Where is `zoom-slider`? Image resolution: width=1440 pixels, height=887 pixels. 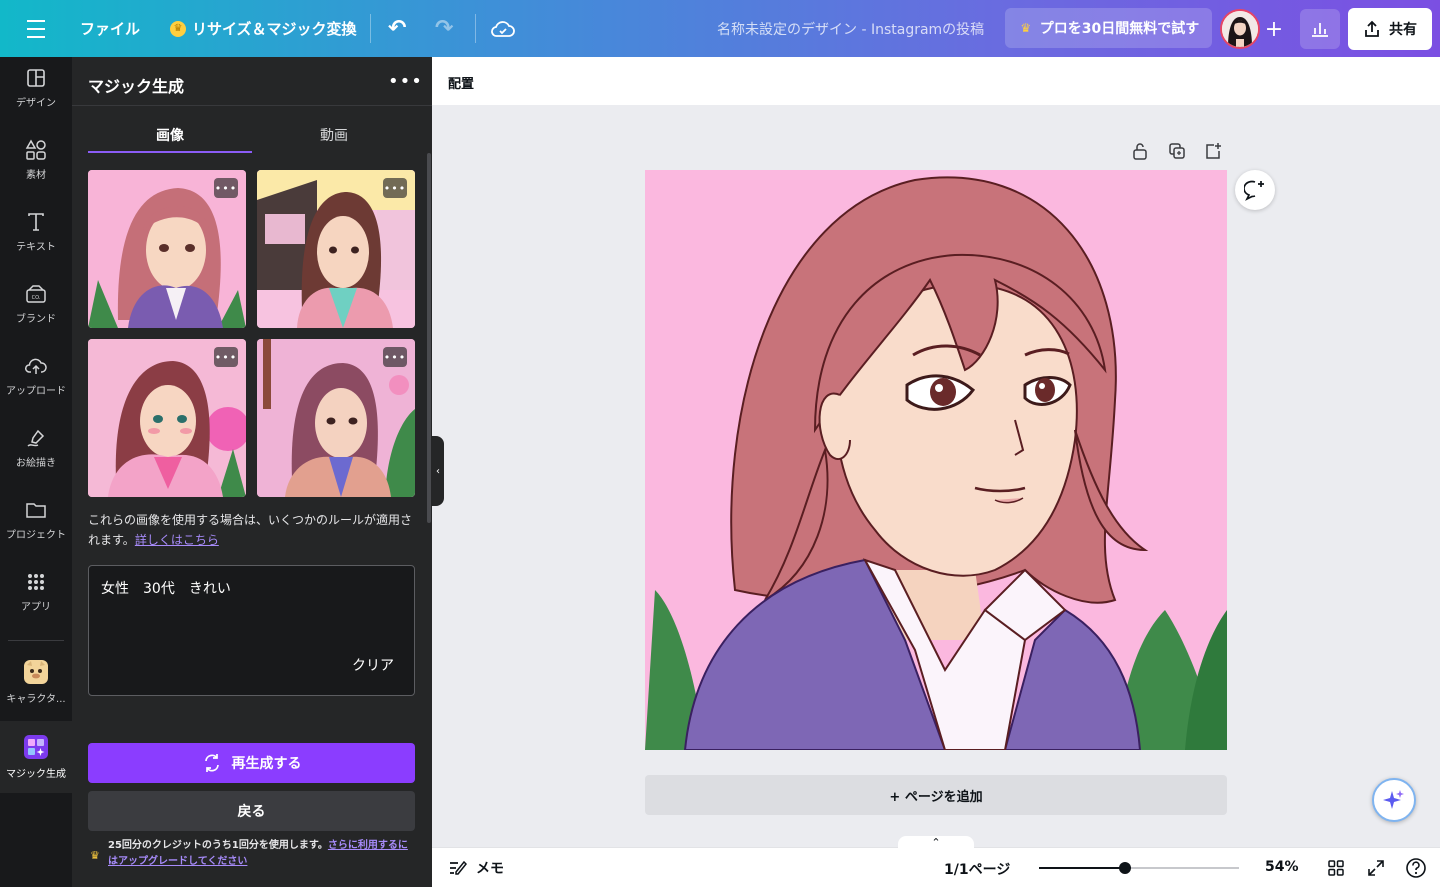
zoom-slider is located at coordinates (1139, 868).